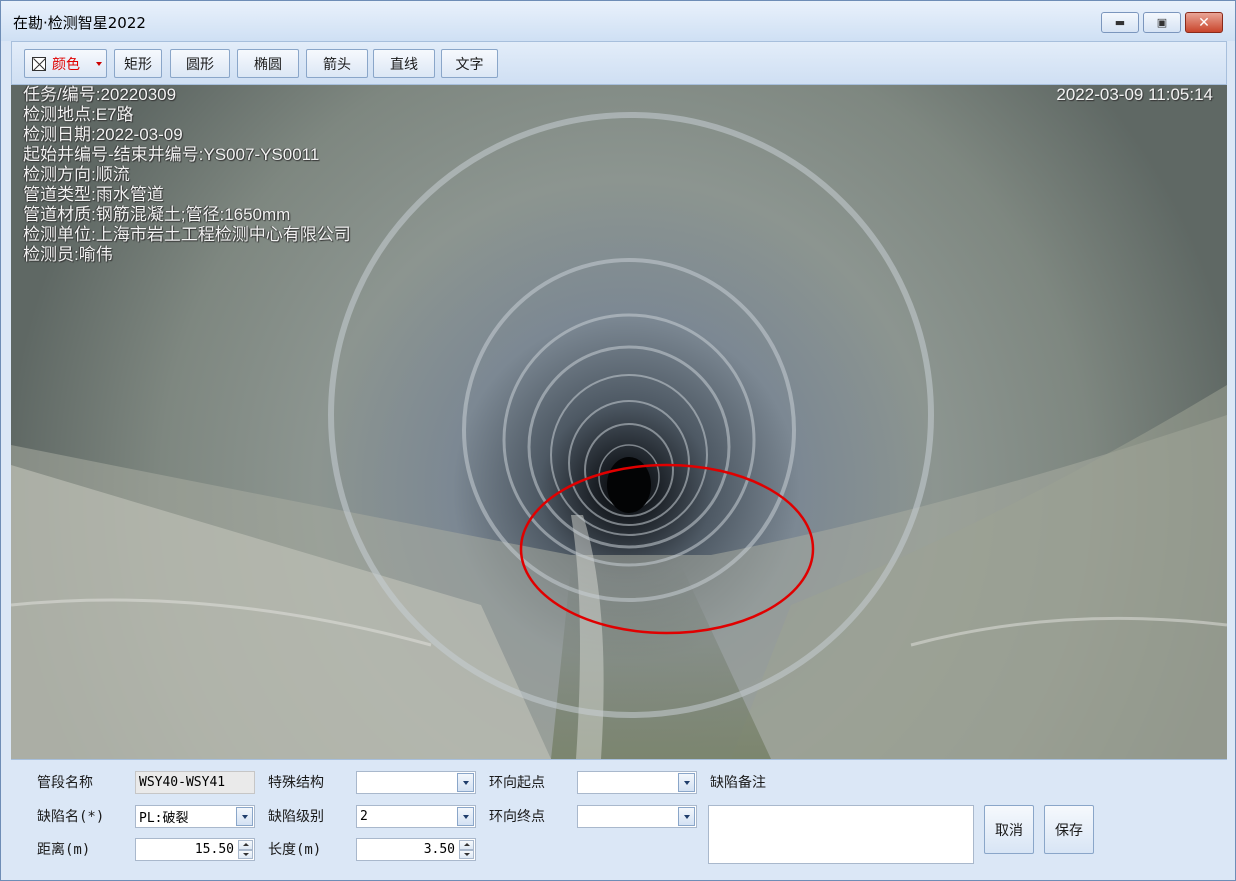  Describe the element at coordinates (103, 134) in the screenshot. I see `overlay-line: 检测日期:2022-03-09` at that location.